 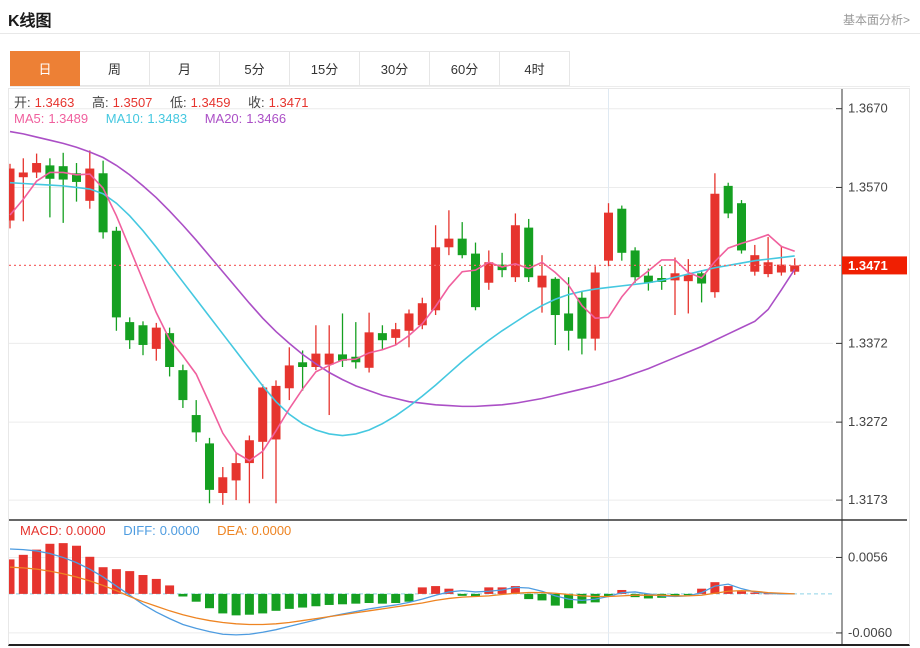 What do you see at coordinates (100, 102) in the screenshot?
I see `high-label: 高:` at bounding box center [100, 102].